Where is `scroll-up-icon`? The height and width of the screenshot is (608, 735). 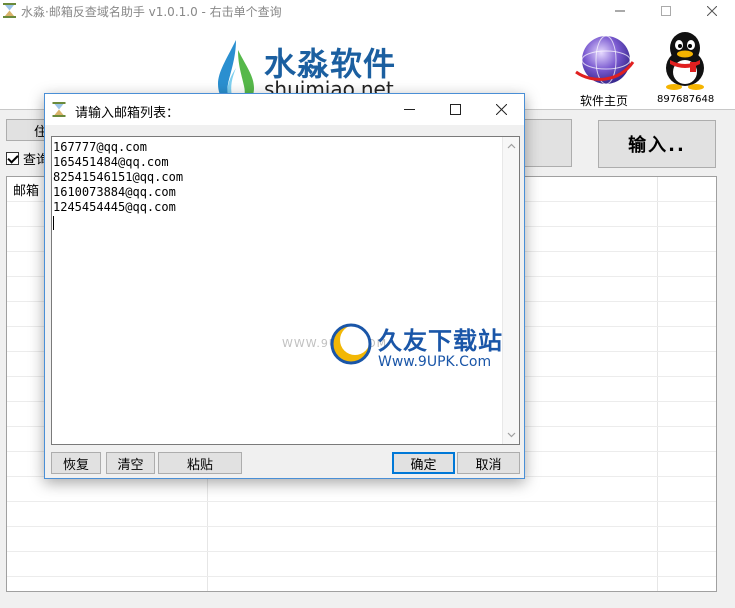
scroll-up-icon is located at coordinates (511, 146).